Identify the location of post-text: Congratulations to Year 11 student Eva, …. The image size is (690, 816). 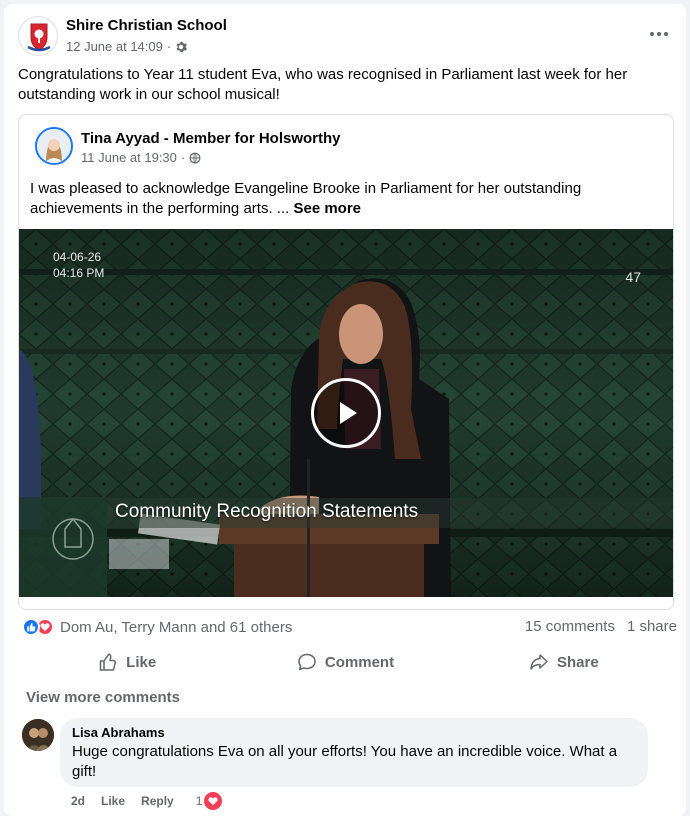
(323, 84).